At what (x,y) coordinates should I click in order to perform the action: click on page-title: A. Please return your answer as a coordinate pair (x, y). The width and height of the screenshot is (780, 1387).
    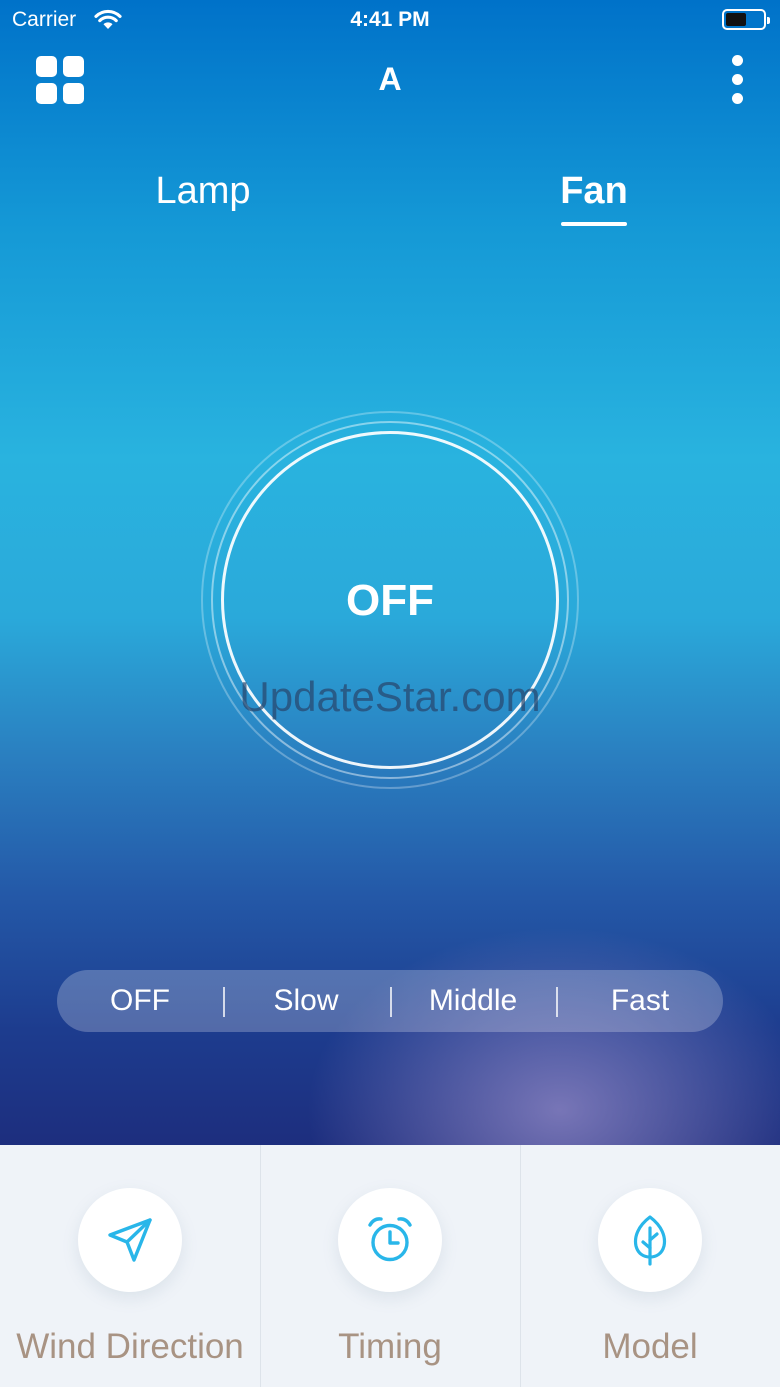
    Looking at the image, I should click on (390, 79).